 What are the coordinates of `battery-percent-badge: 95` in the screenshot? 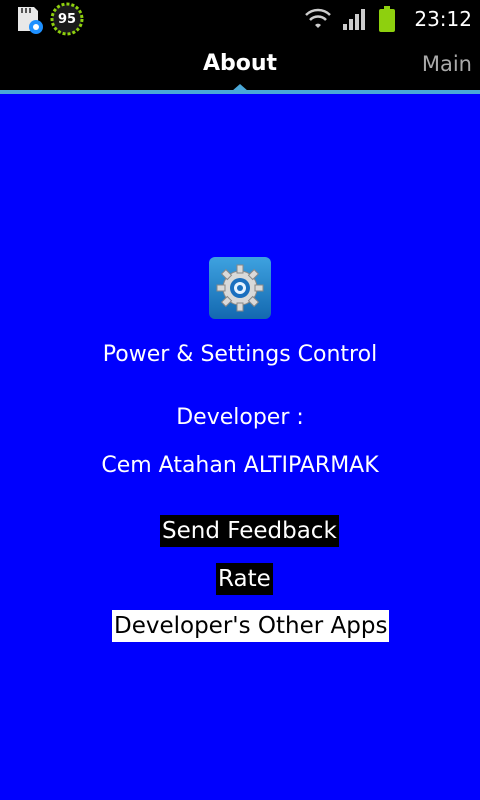 It's located at (67, 19).